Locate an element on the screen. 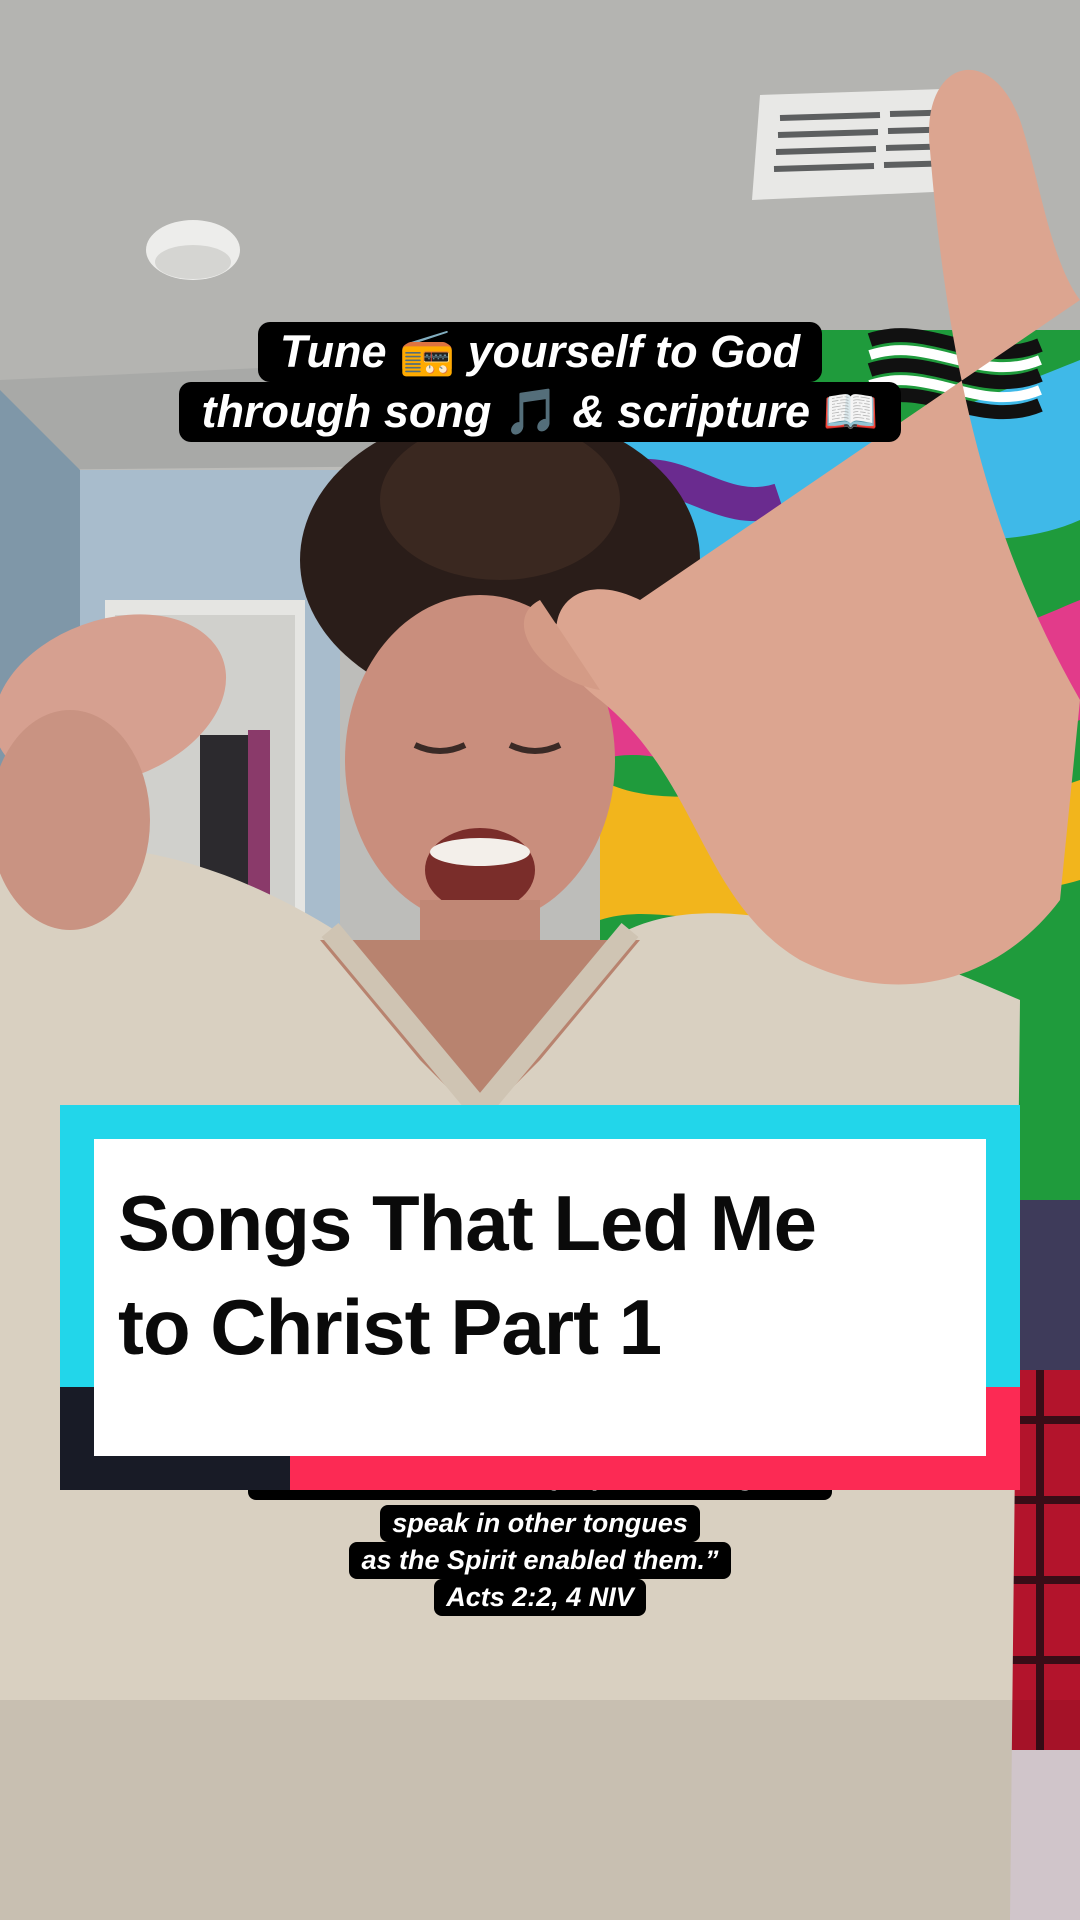  scripture-line-2: speak in other tongues is located at coordinates (540, 1523).